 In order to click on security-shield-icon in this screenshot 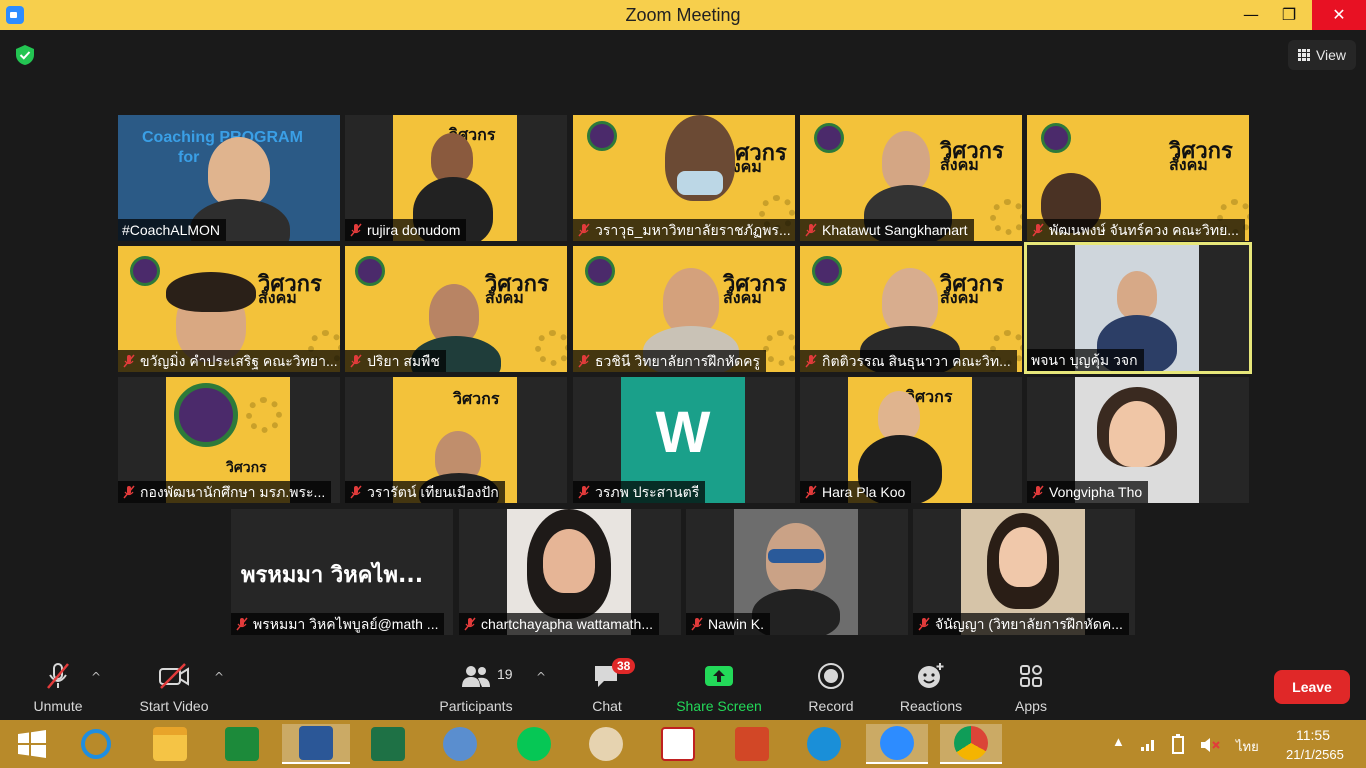, I will do `click(25, 55)`.